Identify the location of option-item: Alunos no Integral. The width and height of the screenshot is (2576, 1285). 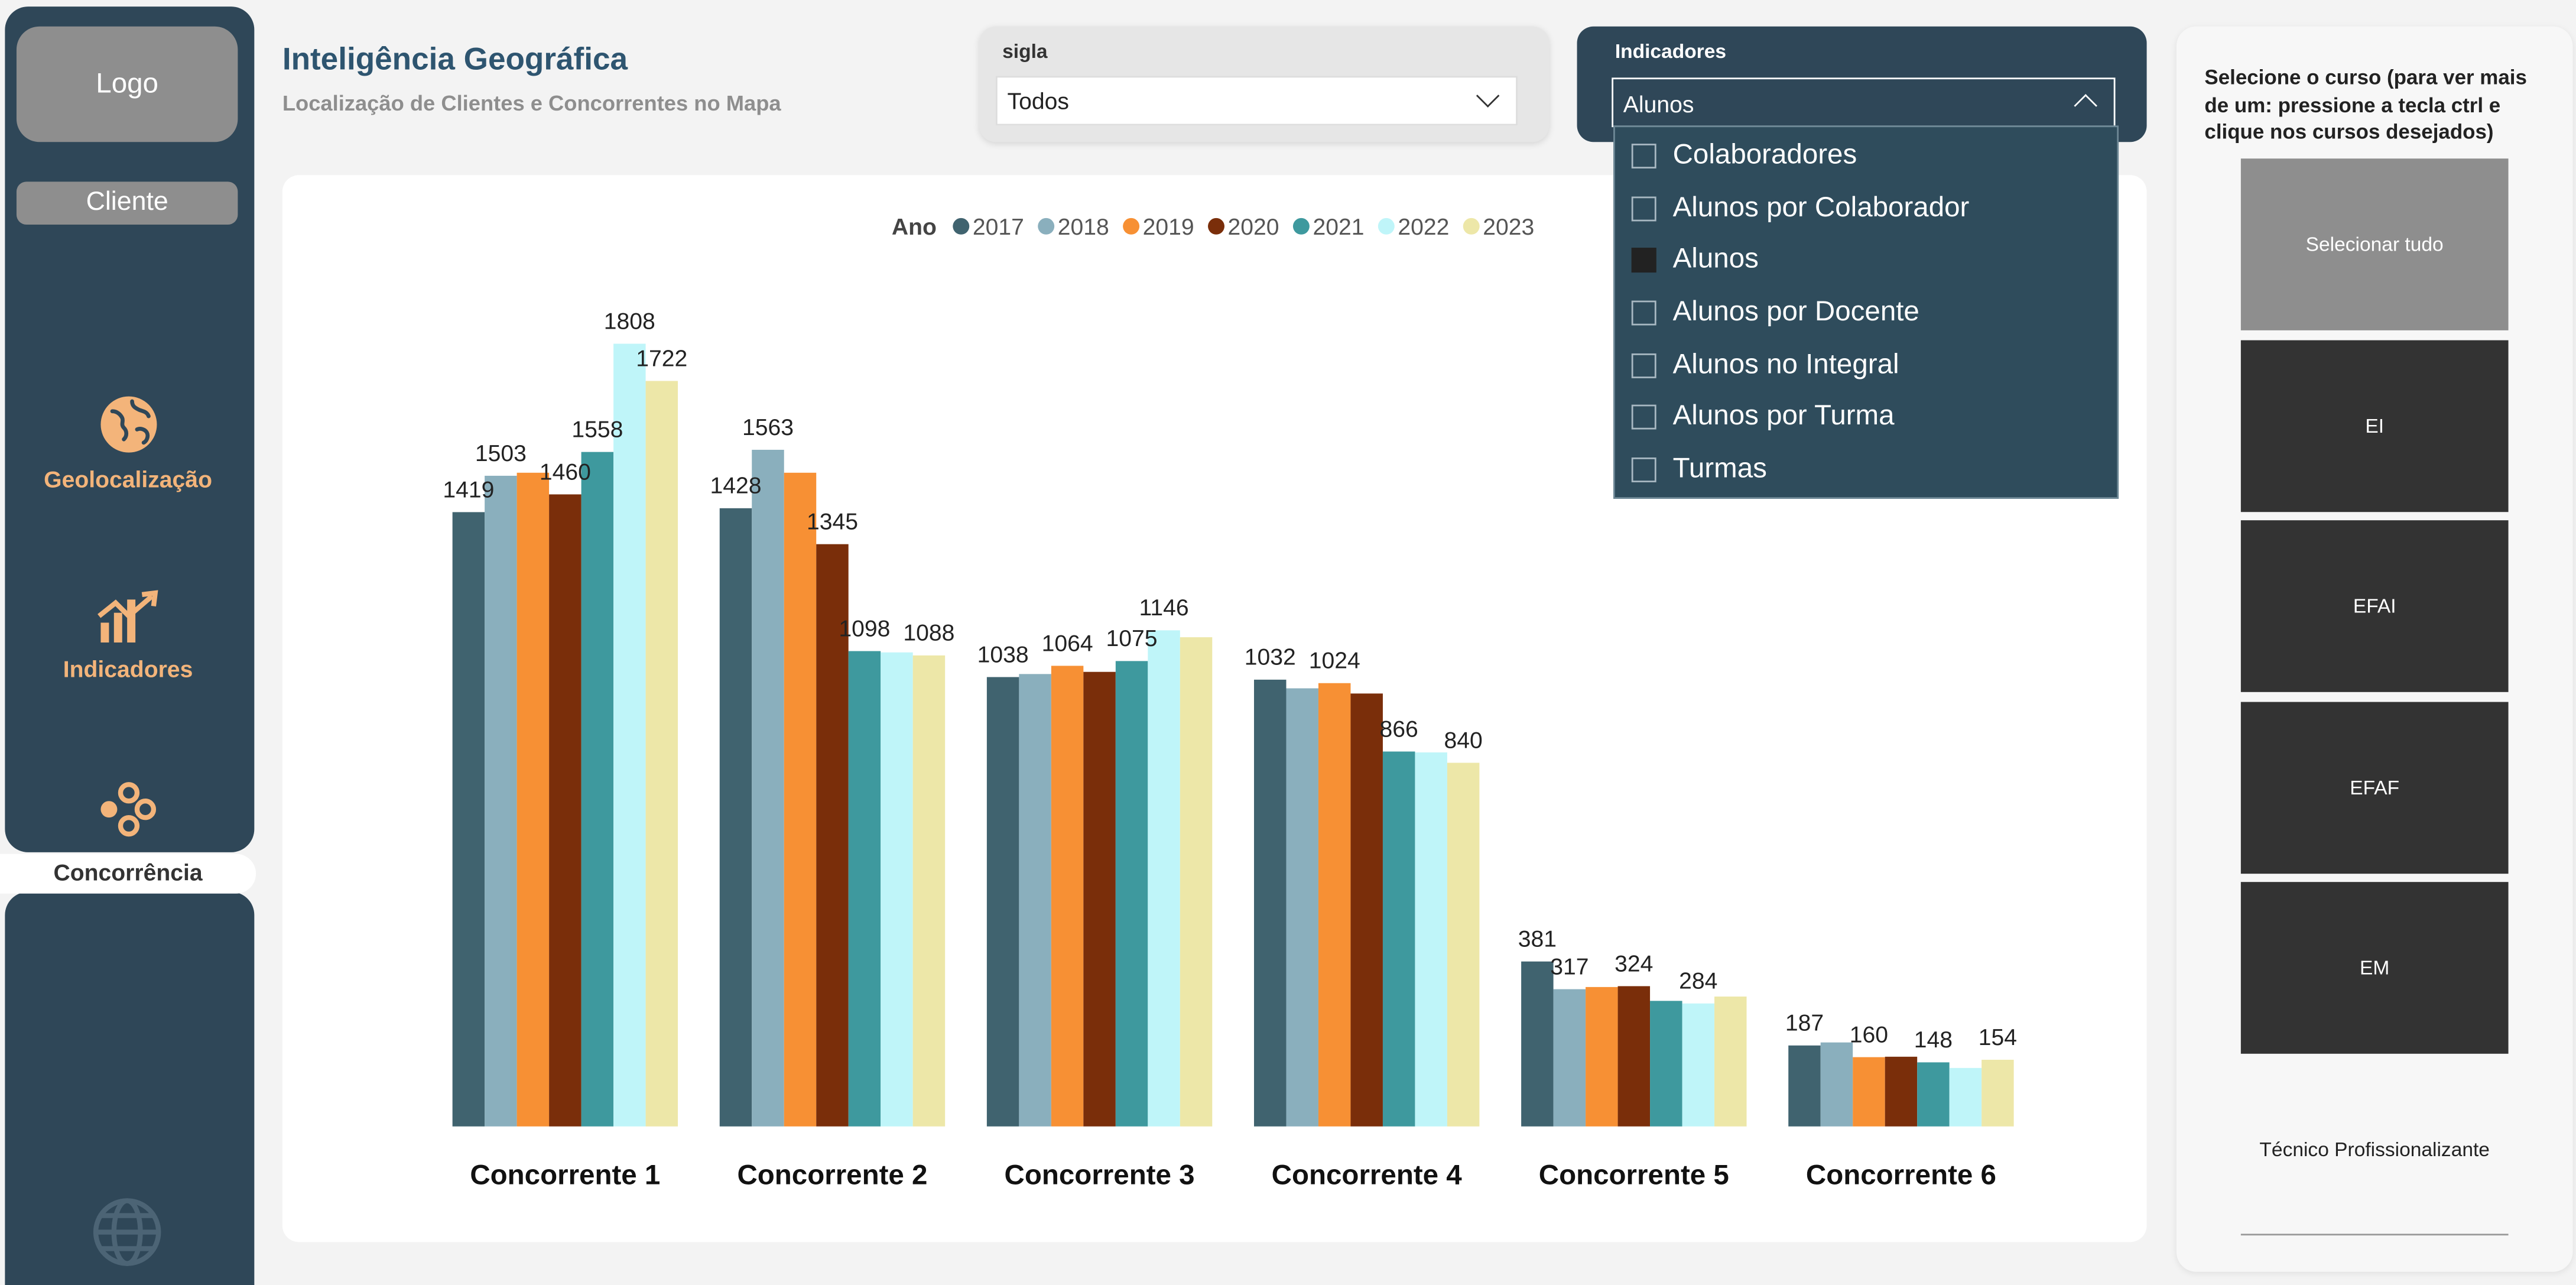
(1765, 365).